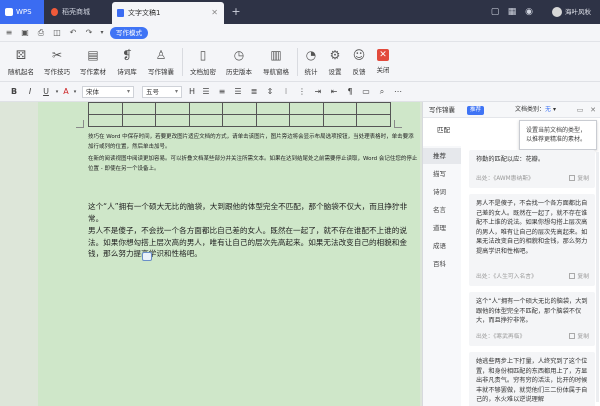 Image resolution: width=600 pixels, height=406 pixels. Describe the element at coordinates (222, 92) in the screenshot. I see `align-center-icon: ≡` at that location.